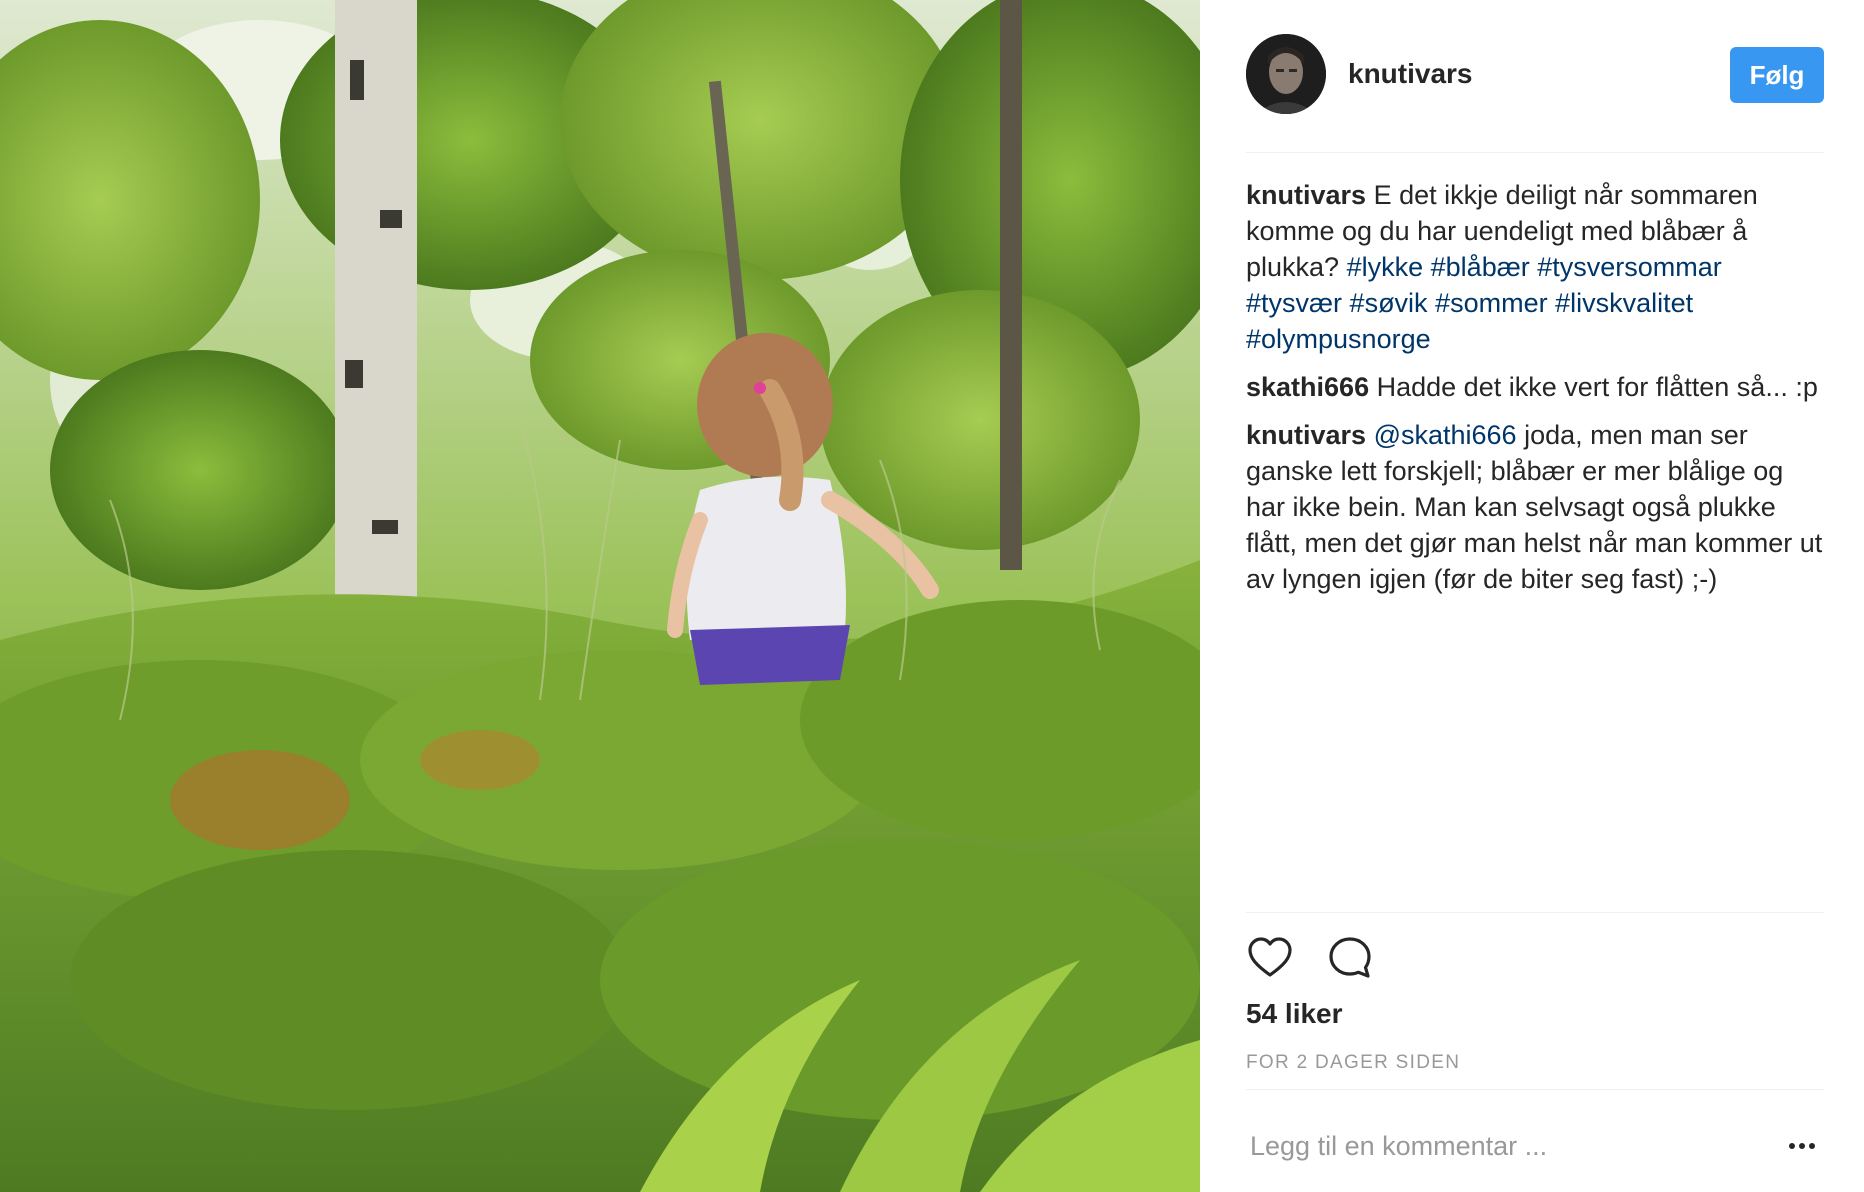 This screenshot has height=1192, width=1864. I want to click on hashtag-link: #olympusnorge, so click(1338, 339).